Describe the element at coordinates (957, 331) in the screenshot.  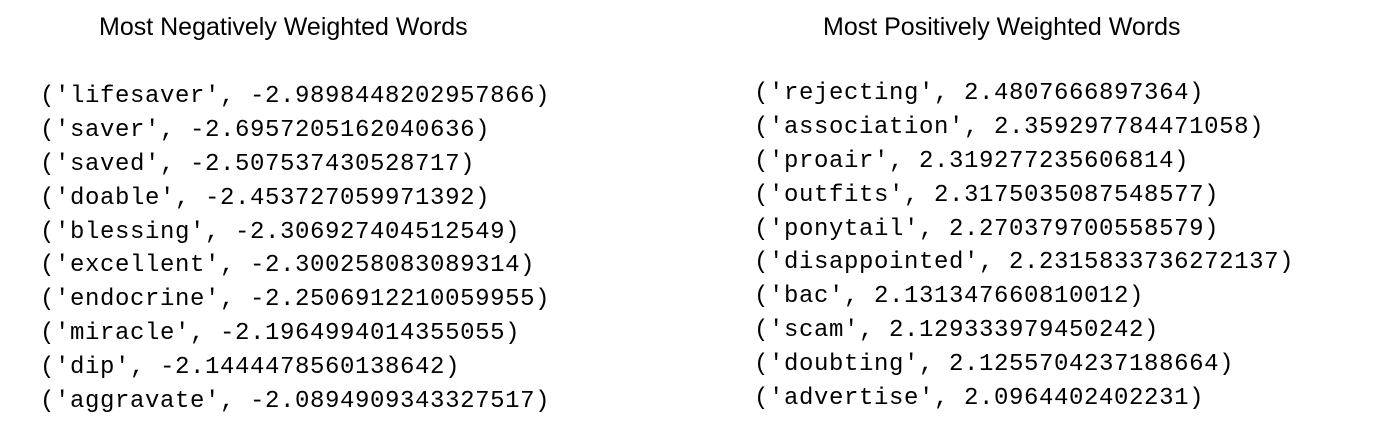
I see `list-item: ('scam', 2.129333979450242)` at that location.